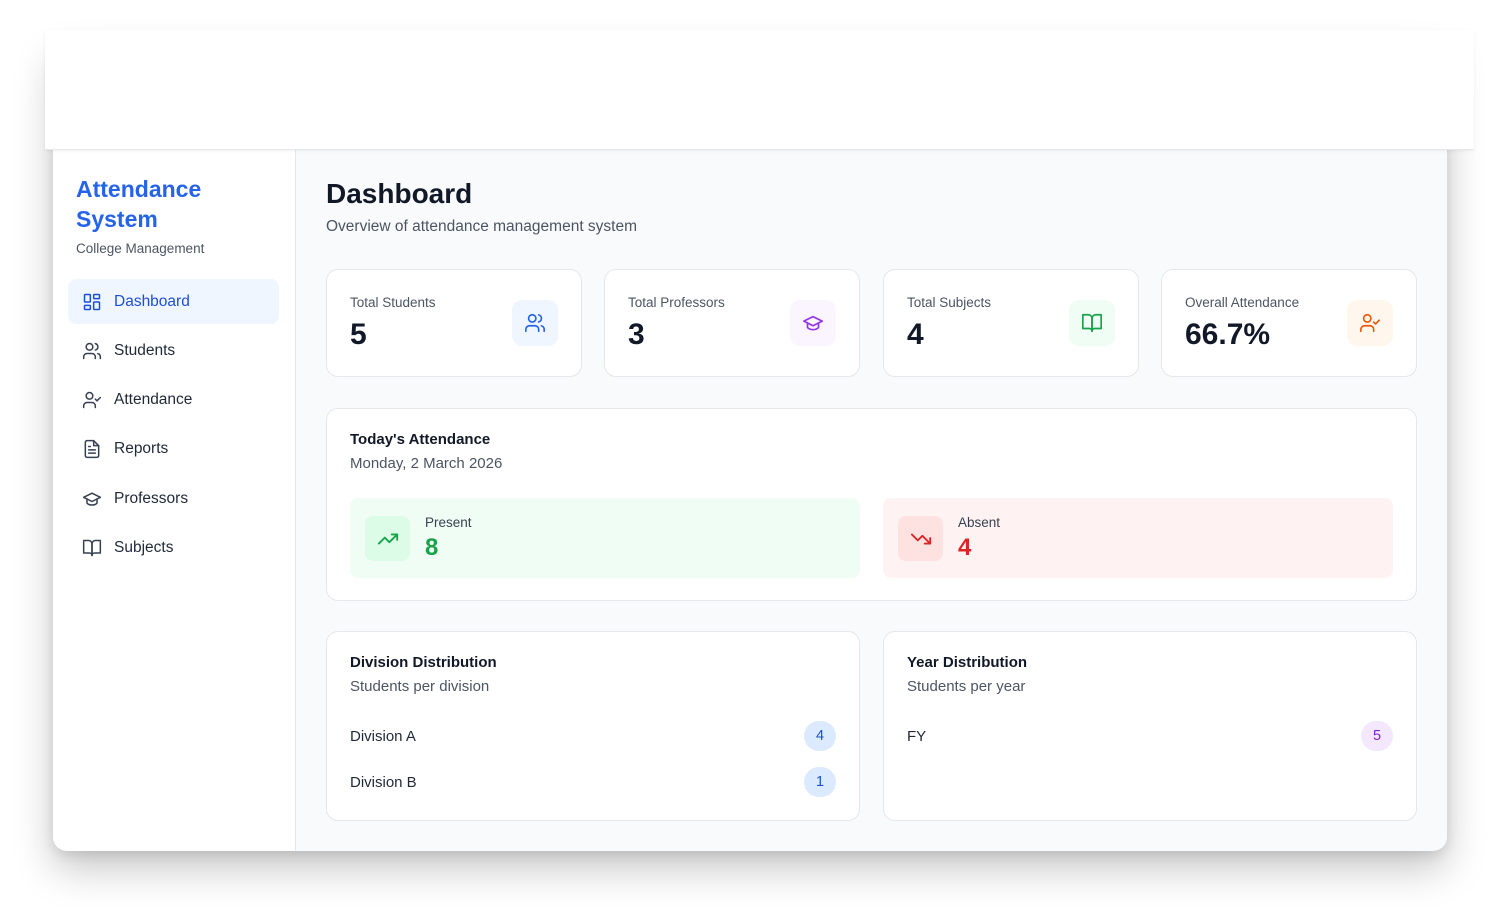 This screenshot has height=921, width=1500. What do you see at coordinates (426, 463) in the screenshot?
I see `attendance-date: Monday, 2 March 2026` at bounding box center [426, 463].